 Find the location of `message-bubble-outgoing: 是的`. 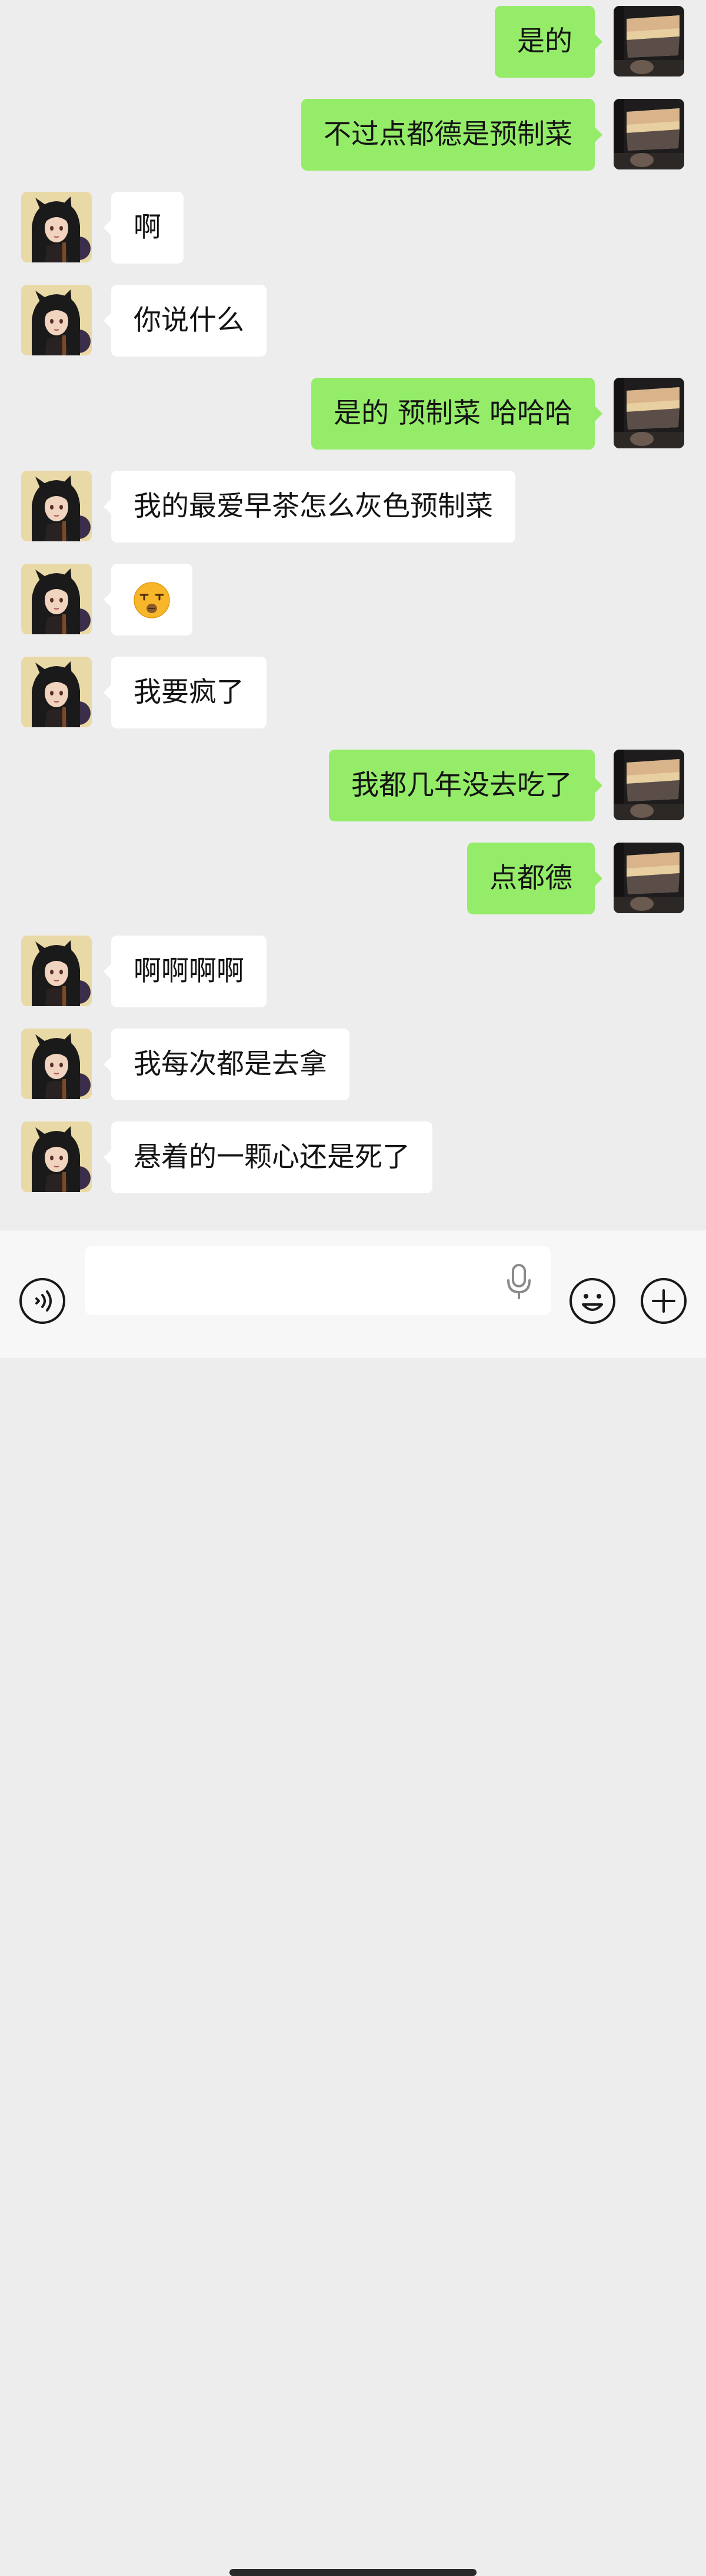

message-bubble-outgoing: 是的 is located at coordinates (548, 42).